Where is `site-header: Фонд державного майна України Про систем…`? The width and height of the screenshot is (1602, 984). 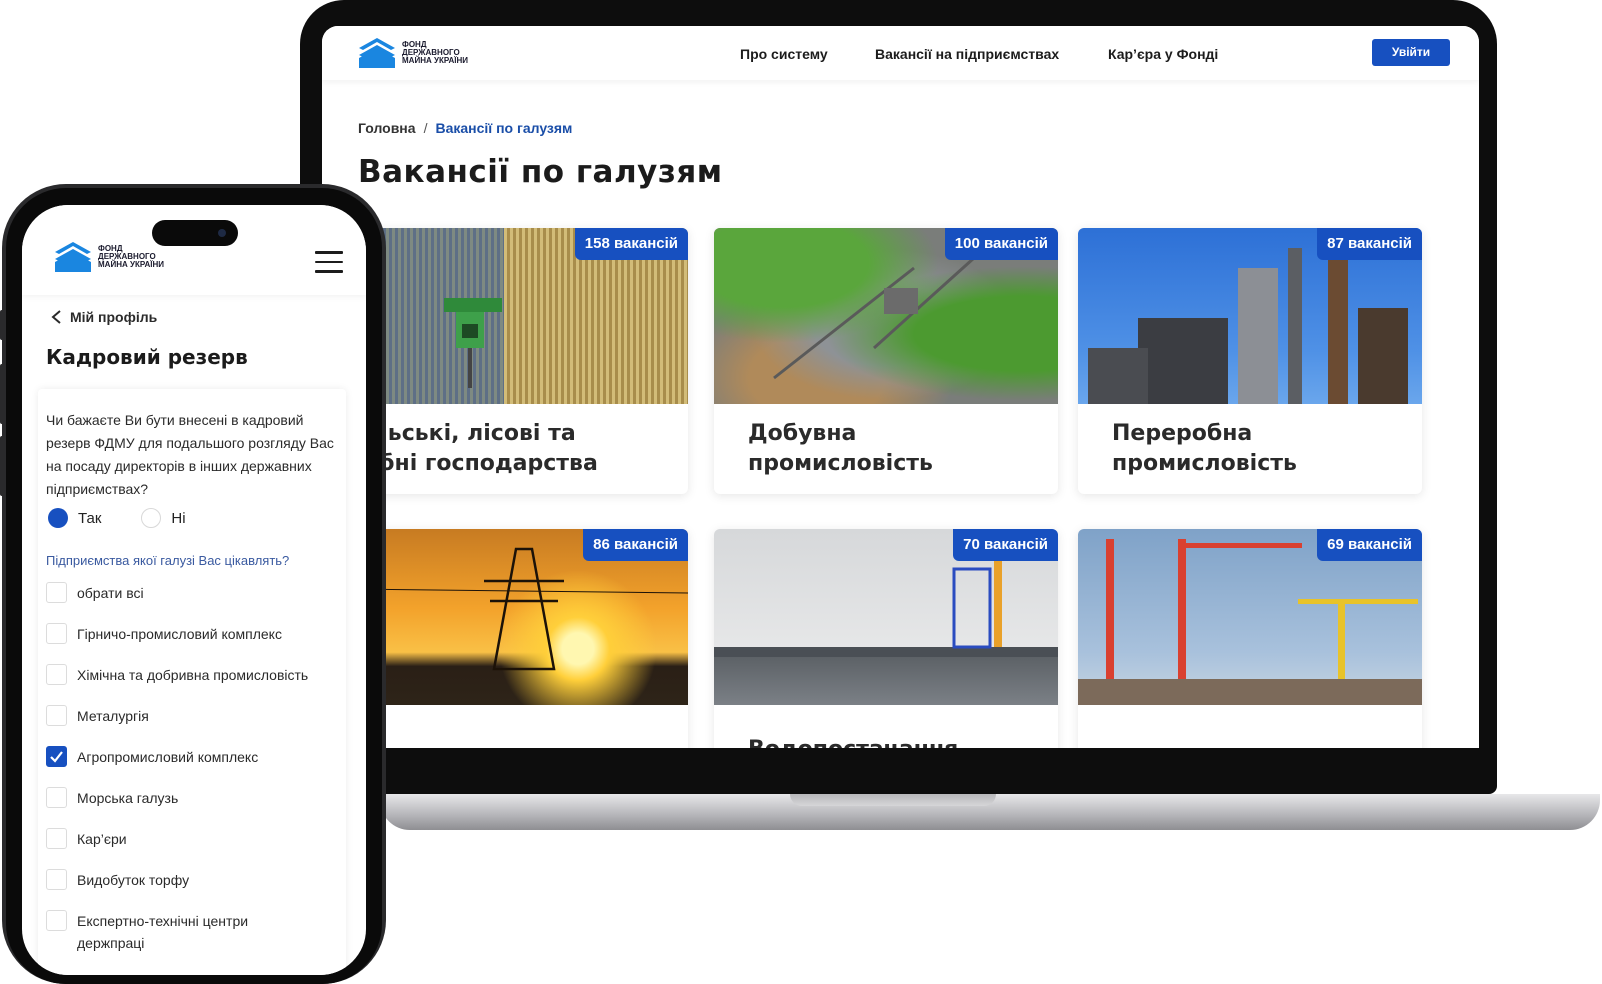
site-header: Фонд державного майна України Про систем… is located at coordinates (900, 53).